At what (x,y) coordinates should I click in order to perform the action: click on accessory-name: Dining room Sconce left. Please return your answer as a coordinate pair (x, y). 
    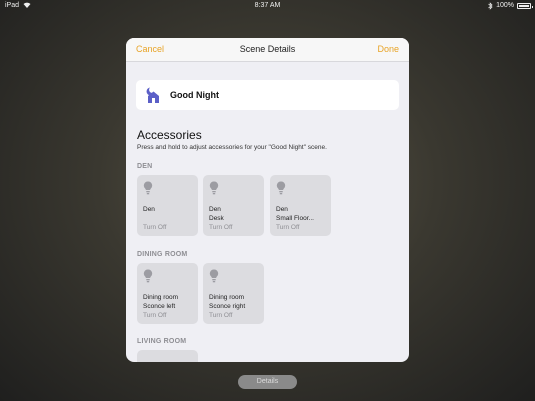
    Looking at the image, I should click on (160, 302).